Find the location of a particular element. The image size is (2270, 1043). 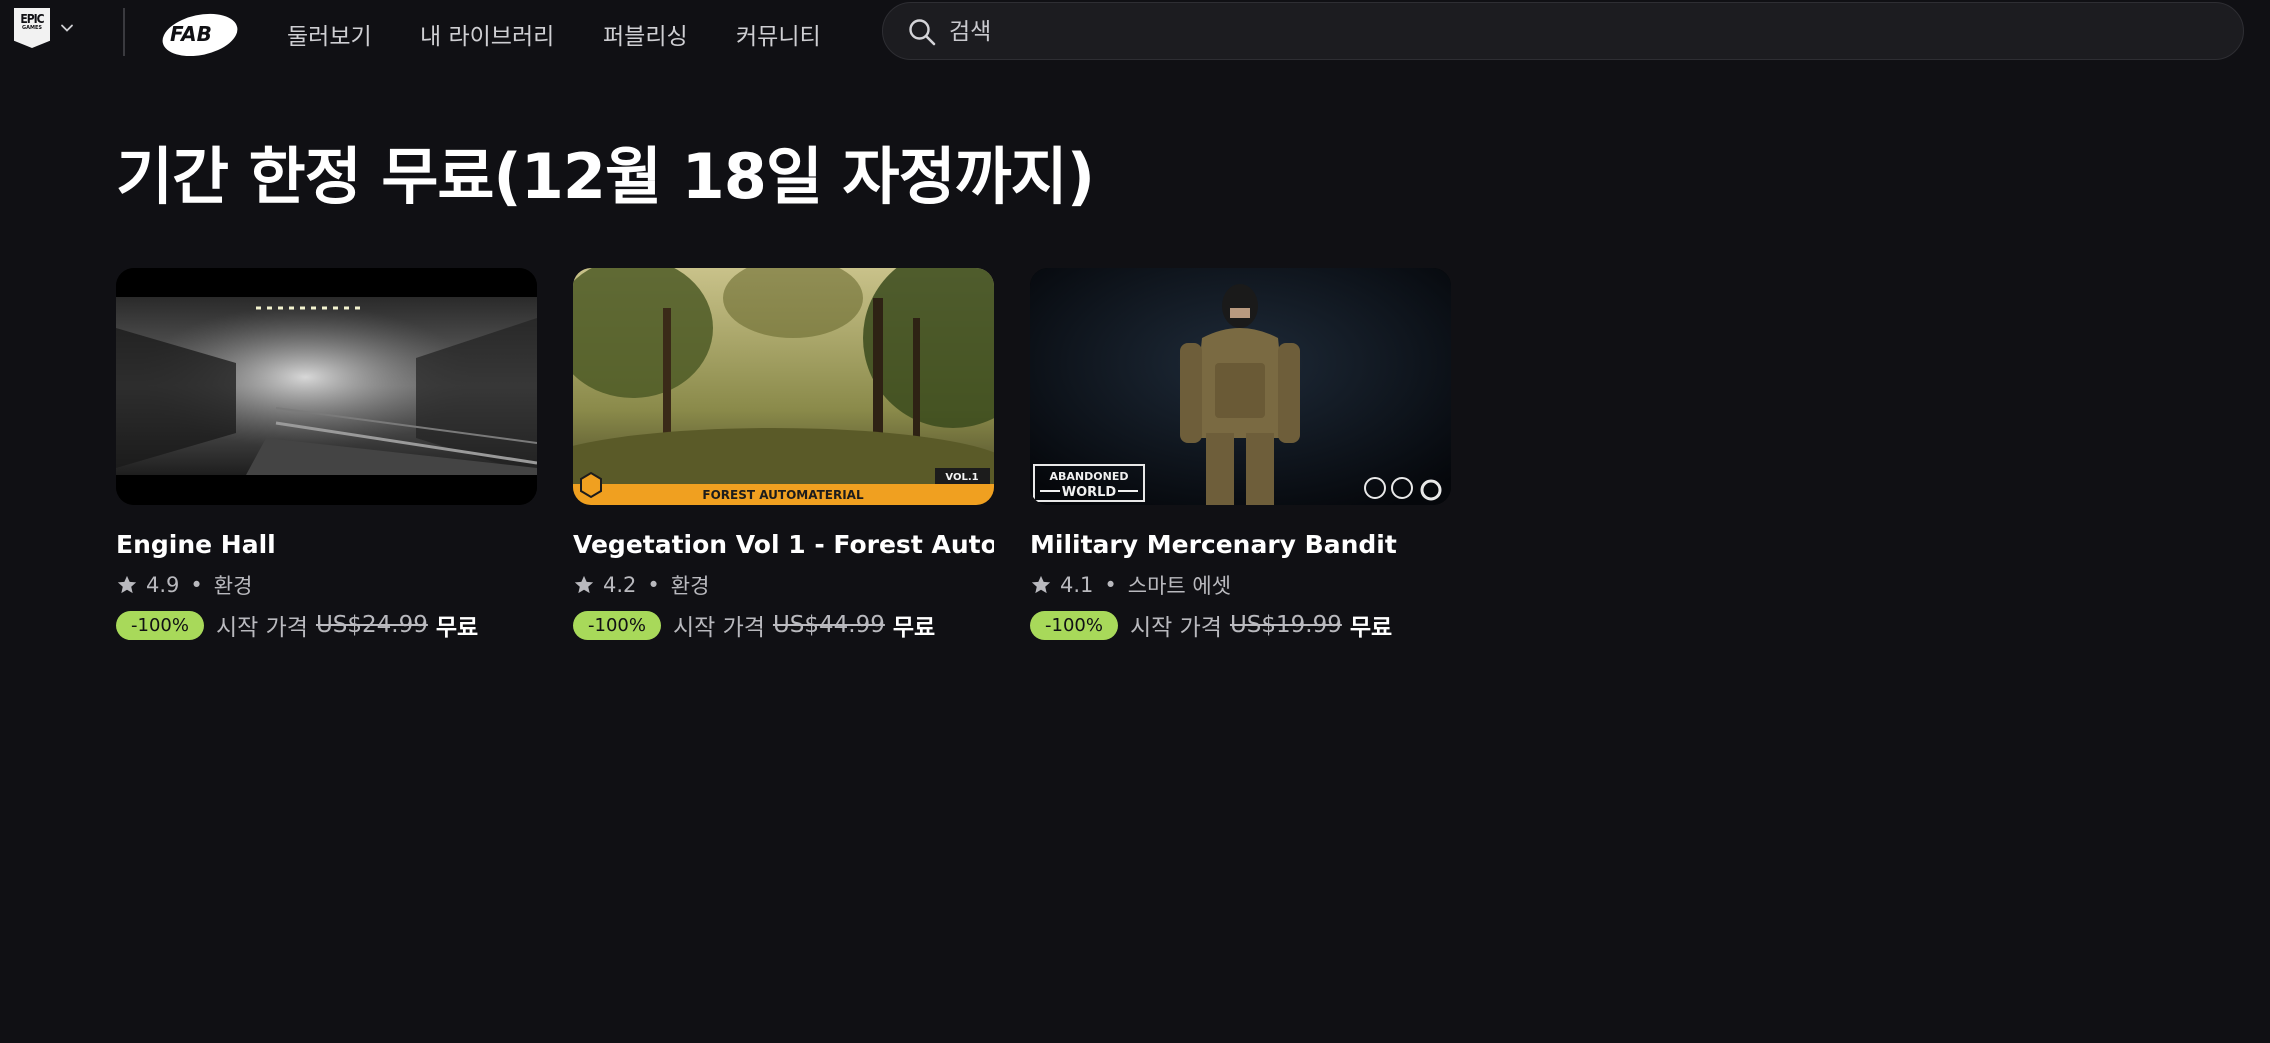

nav-community: 커뮤니티 is located at coordinates (778, 34).